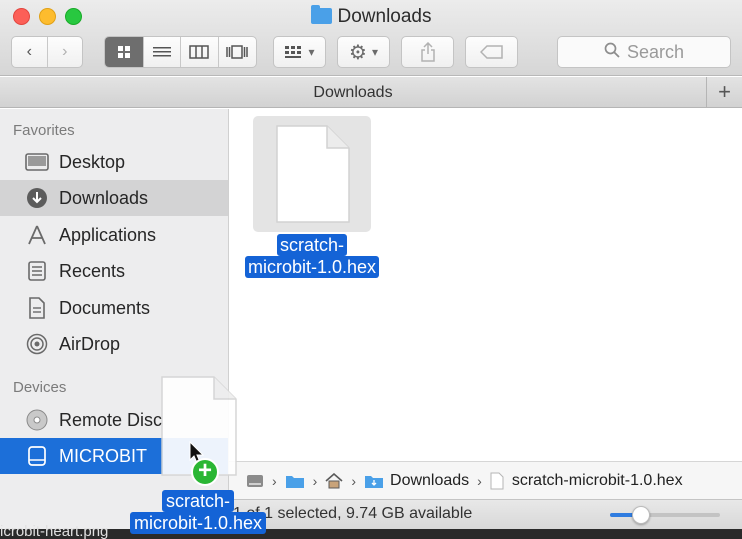  I want to click on back-forward-control: ‹ ›, so click(47, 52).